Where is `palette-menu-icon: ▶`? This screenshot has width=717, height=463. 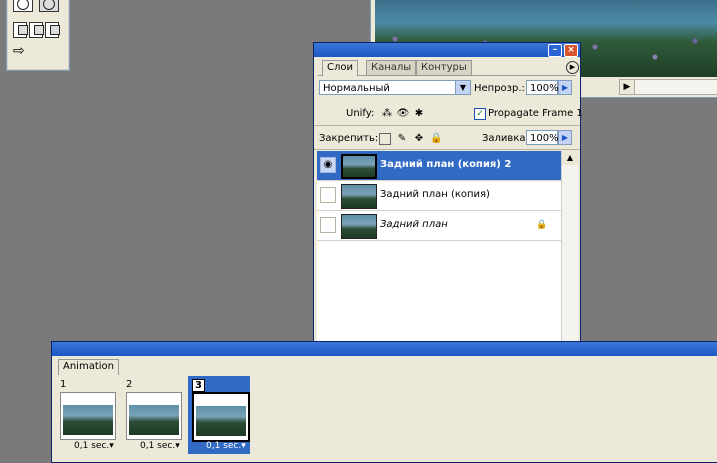 palette-menu-icon: ▶ is located at coordinates (572, 67).